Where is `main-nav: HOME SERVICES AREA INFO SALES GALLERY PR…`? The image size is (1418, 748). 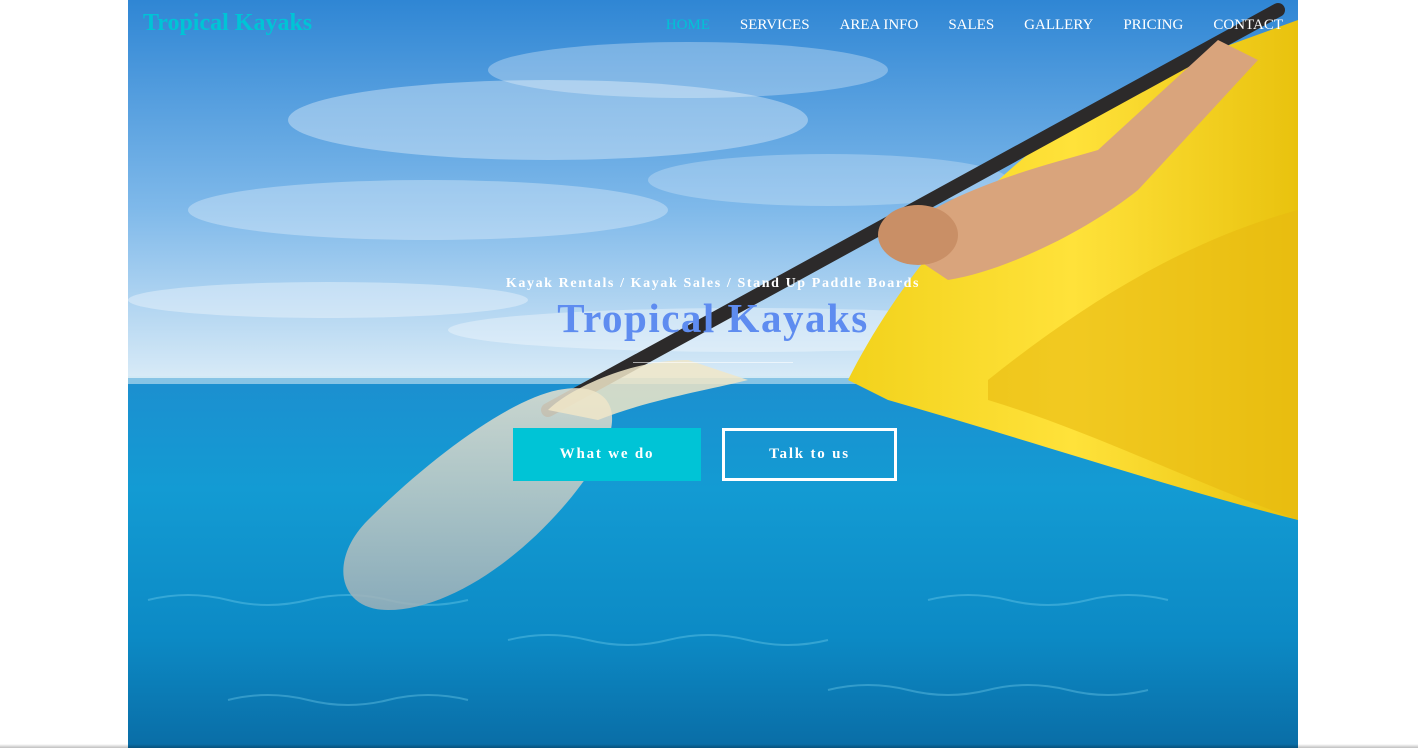 main-nav: HOME SERVICES AREA INFO SALES GALLERY PR… is located at coordinates (974, 25).